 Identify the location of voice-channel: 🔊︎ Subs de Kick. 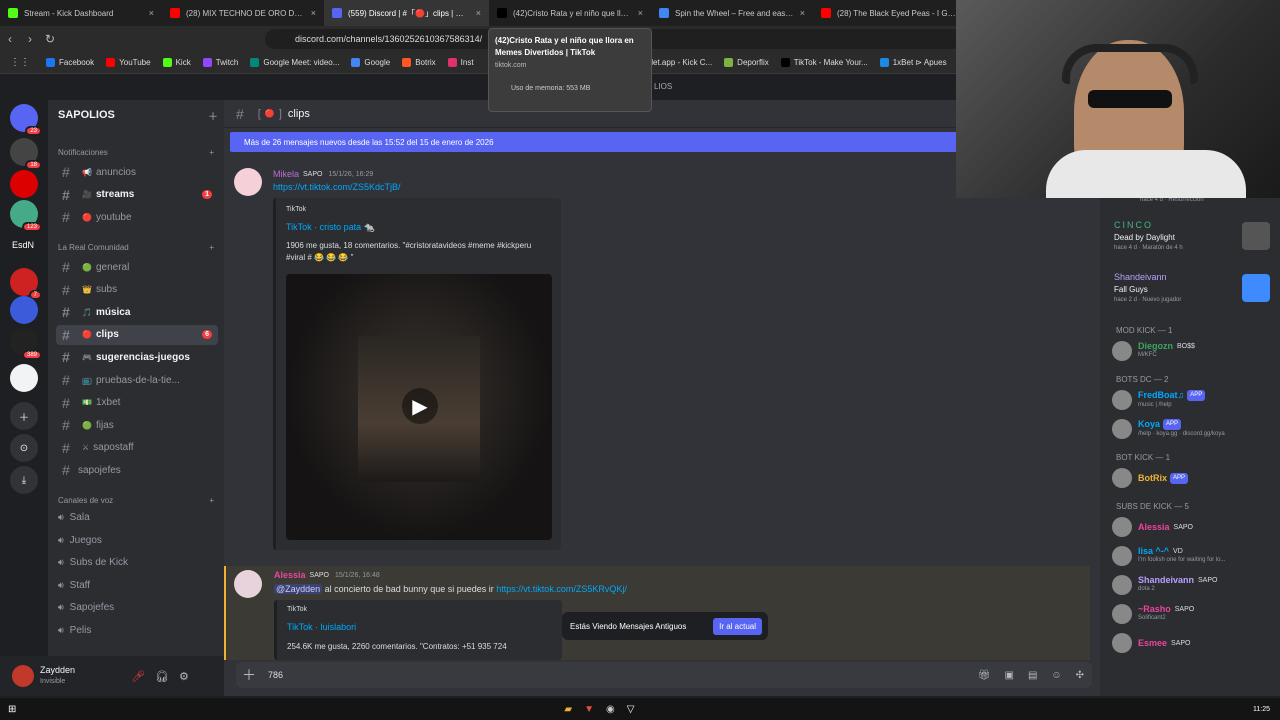
(93, 562).